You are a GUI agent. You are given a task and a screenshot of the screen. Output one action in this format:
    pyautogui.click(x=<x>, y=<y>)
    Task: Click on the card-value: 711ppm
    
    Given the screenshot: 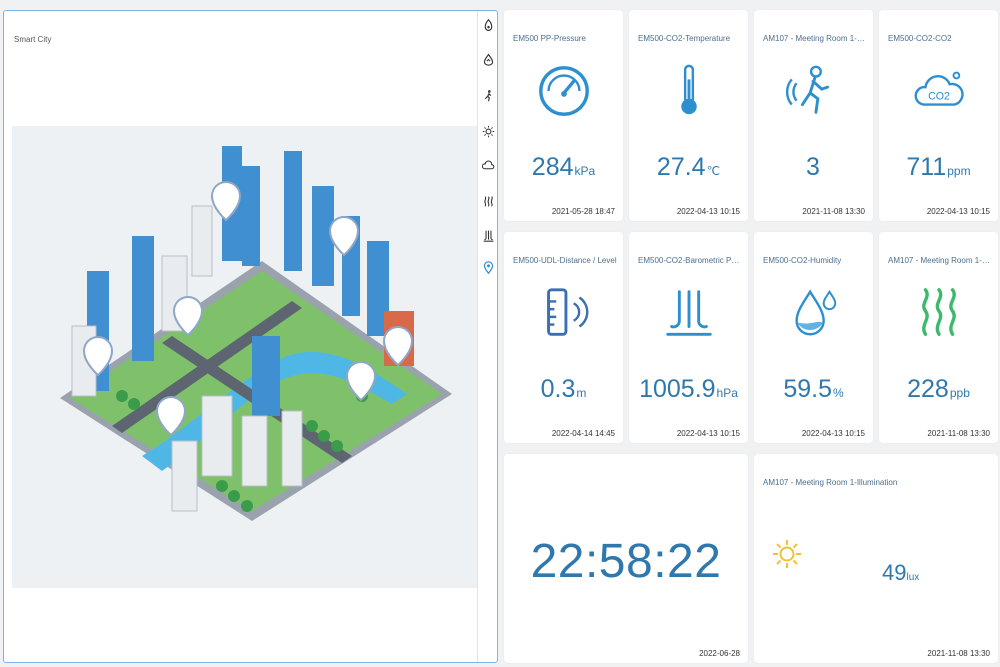 What is the action you would take?
    pyautogui.click(x=938, y=167)
    